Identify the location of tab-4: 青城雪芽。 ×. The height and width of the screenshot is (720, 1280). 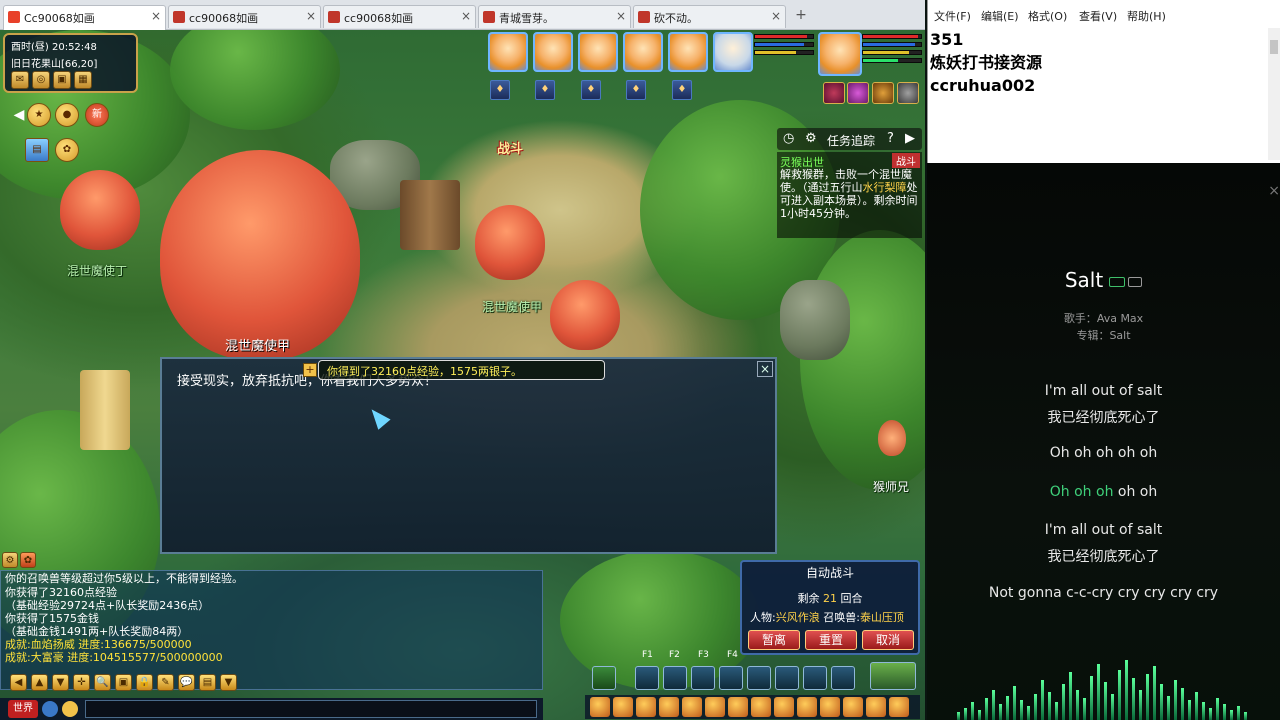
(554, 16).